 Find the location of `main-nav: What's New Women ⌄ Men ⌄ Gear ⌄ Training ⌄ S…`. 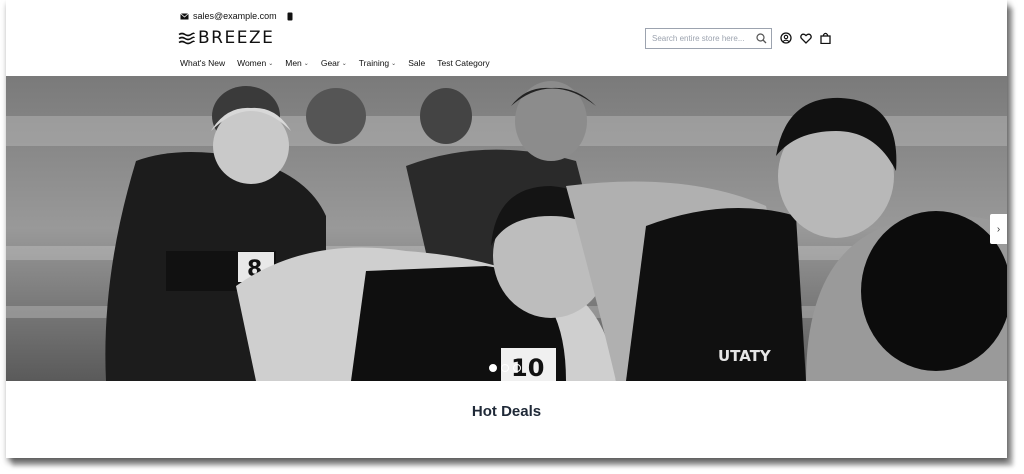

main-nav: What's New Women ⌄ Men ⌄ Gear ⌄ Training ⌄ S… is located at coordinates (335, 63).